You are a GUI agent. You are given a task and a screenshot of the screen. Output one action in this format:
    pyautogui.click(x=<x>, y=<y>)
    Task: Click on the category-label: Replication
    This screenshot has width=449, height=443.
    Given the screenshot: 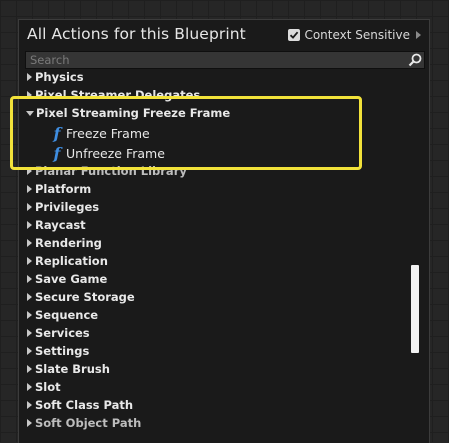 What is the action you would take?
    pyautogui.click(x=71, y=261)
    